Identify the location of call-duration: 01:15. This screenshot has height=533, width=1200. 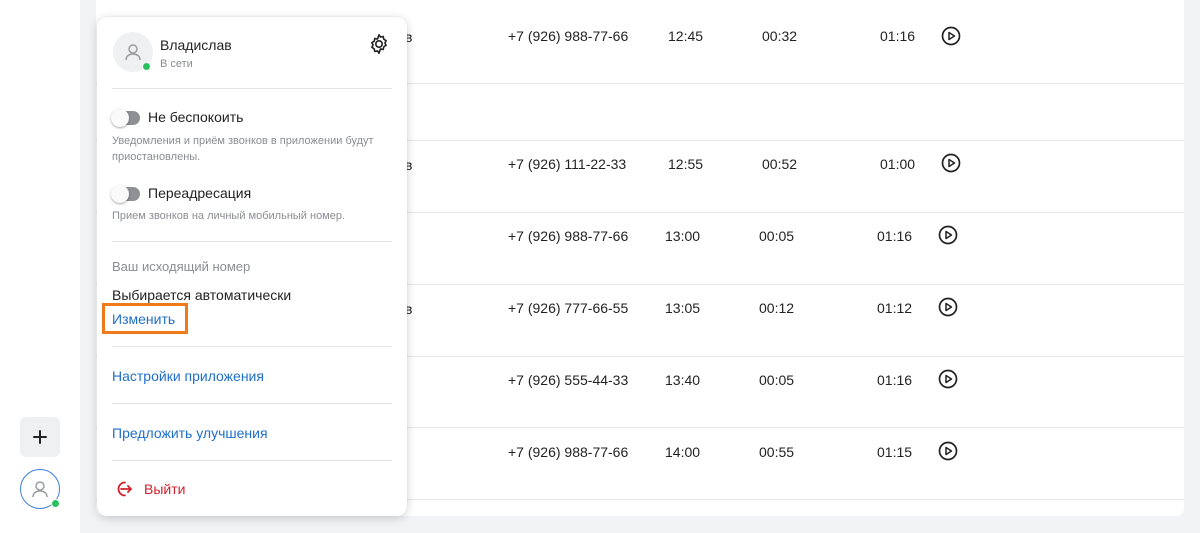
(895, 452).